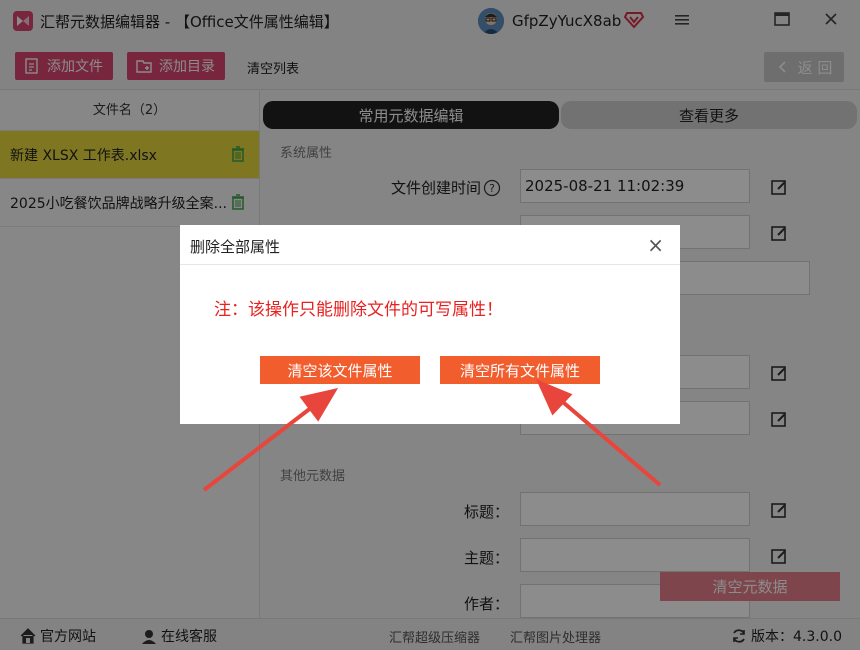 Image resolution: width=860 pixels, height=650 pixels. Describe the element at coordinates (655, 245) in the screenshot. I see `close-icon: ×` at that location.